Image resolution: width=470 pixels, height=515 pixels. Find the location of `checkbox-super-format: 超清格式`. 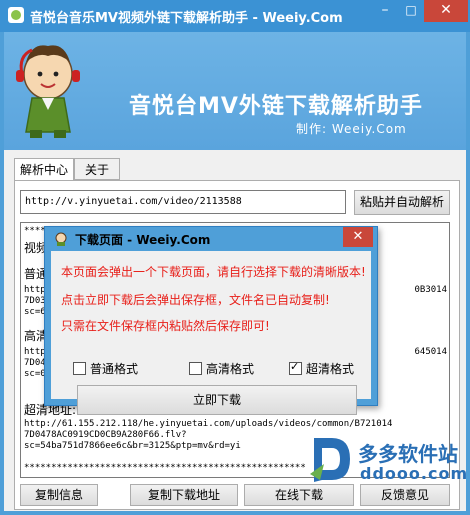

checkbox-super-format: 超清格式 is located at coordinates (321, 368).